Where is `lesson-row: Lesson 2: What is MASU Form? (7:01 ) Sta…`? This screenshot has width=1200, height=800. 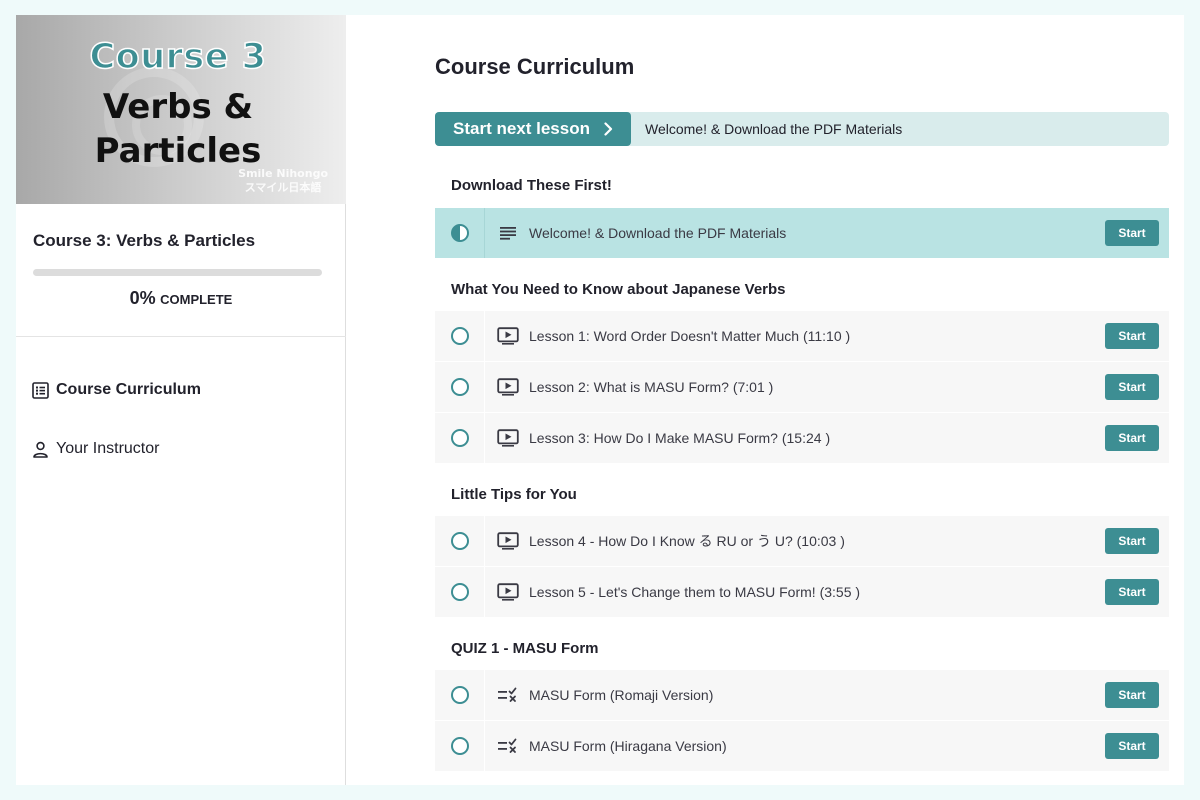 lesson-row: Lesson 2: What is MASU Form? (7:01 ) Sta… is located at coordinates (802, 387).